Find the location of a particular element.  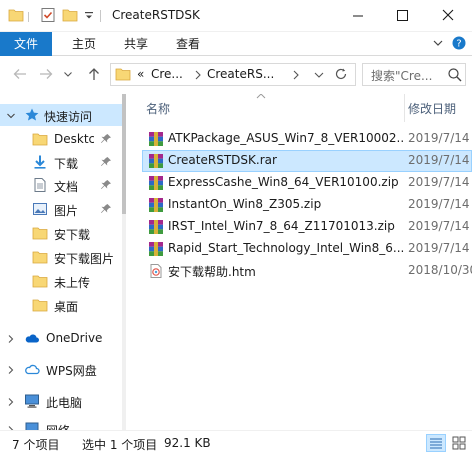

nav-item-folder: 桌面 is located at coordinates (61, 305).